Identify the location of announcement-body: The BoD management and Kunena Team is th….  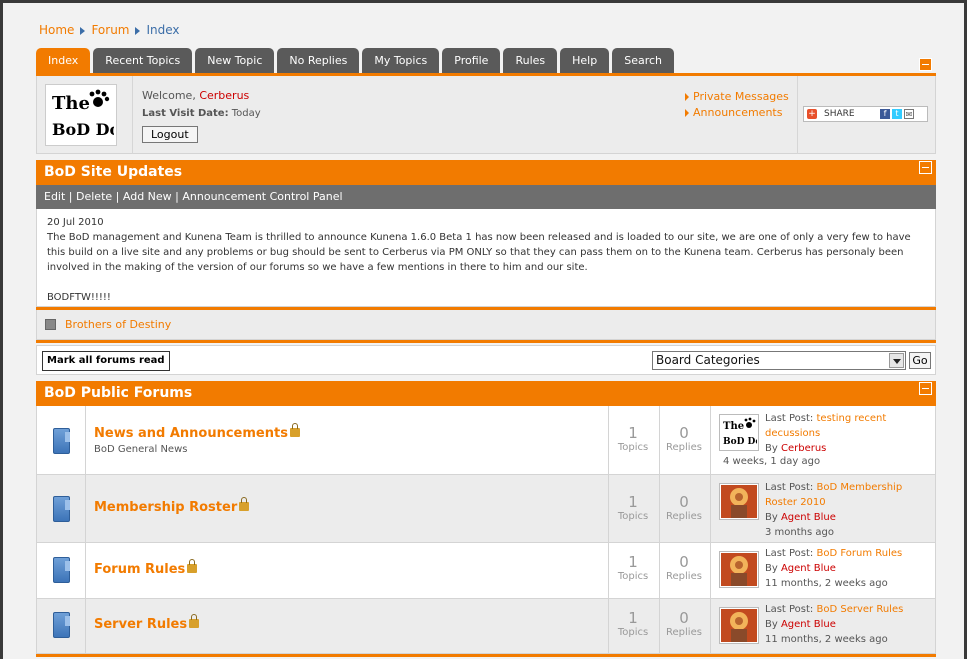
(479, 252).